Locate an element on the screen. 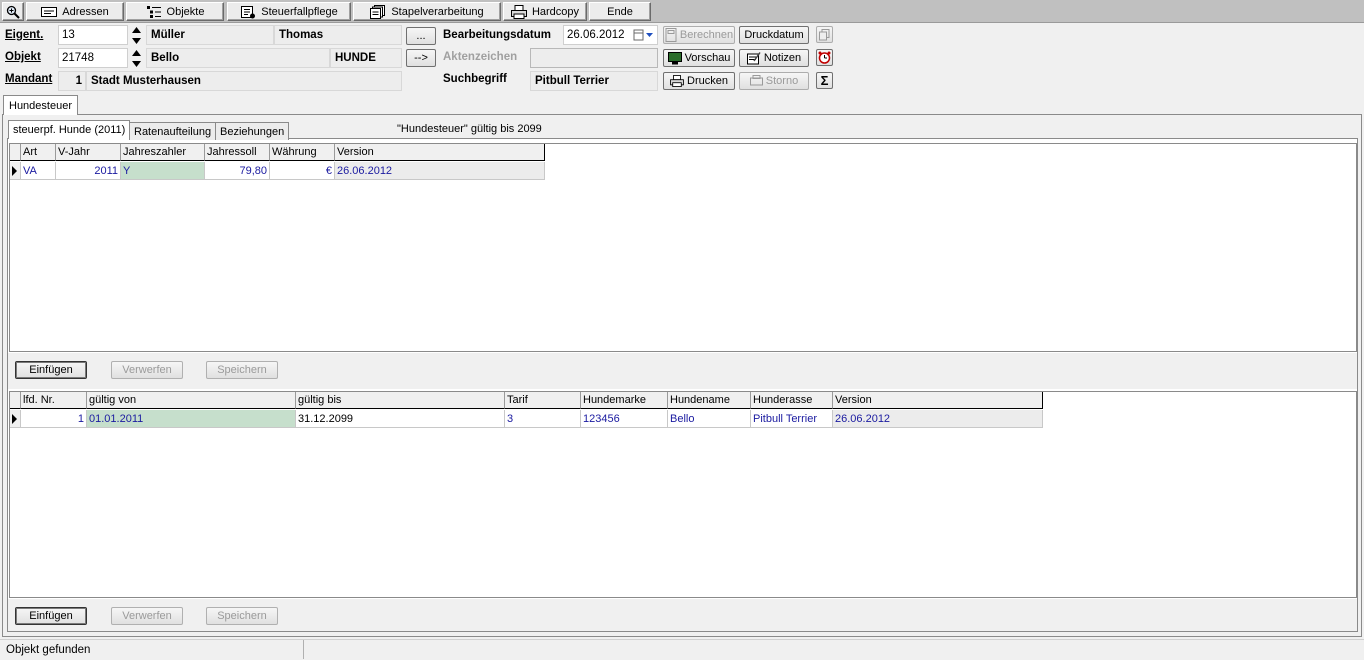 Image resolution: width=1364 pixels, height=660 pixels. sum-button: Σ is located at coordinates (824, 80).